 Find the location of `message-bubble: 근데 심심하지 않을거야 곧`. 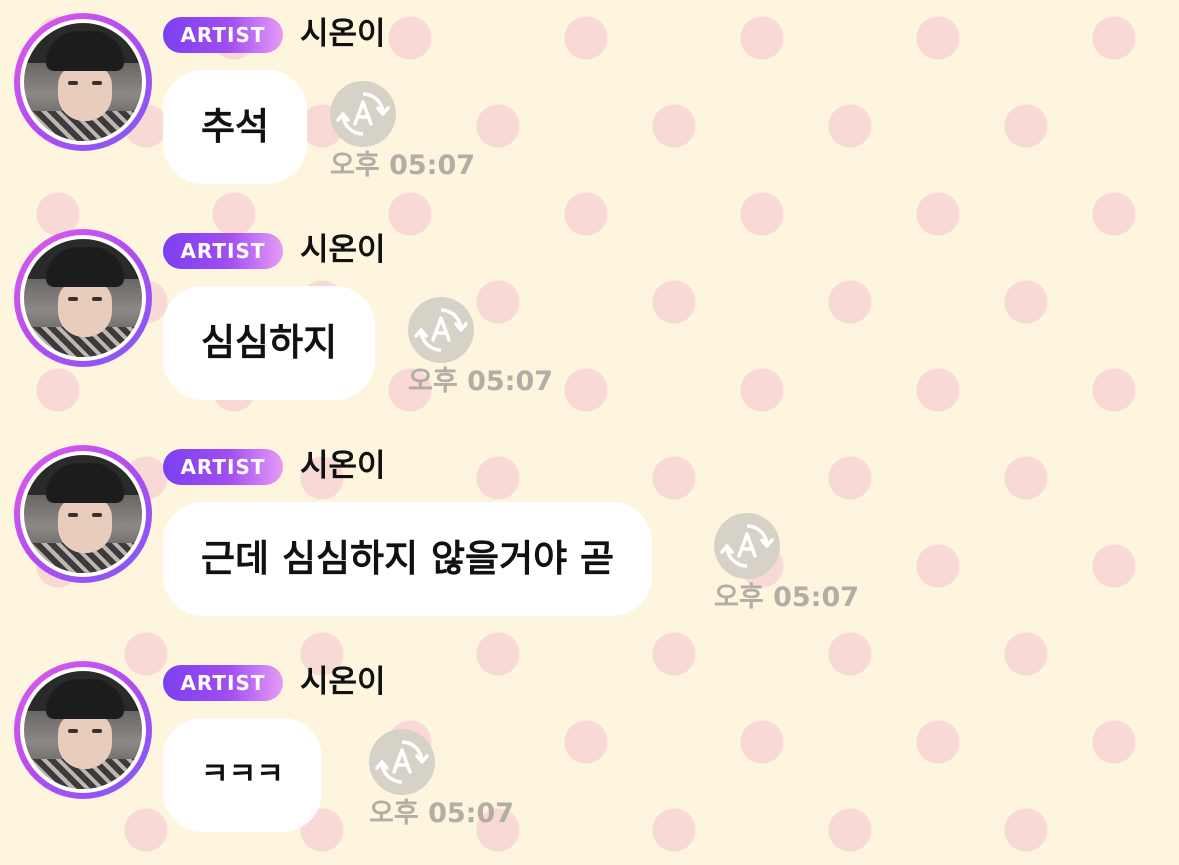

message-bubble: 근데 심심하지 않을거야 곧 is located at coordinates (408, 559).